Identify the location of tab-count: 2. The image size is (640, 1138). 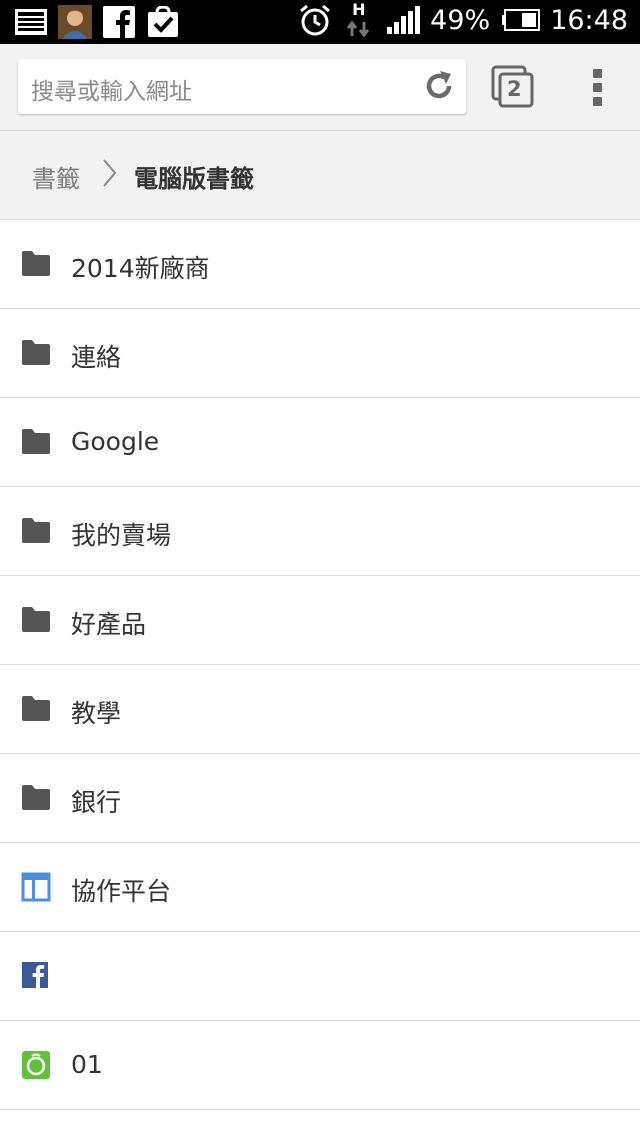
(514, 89).